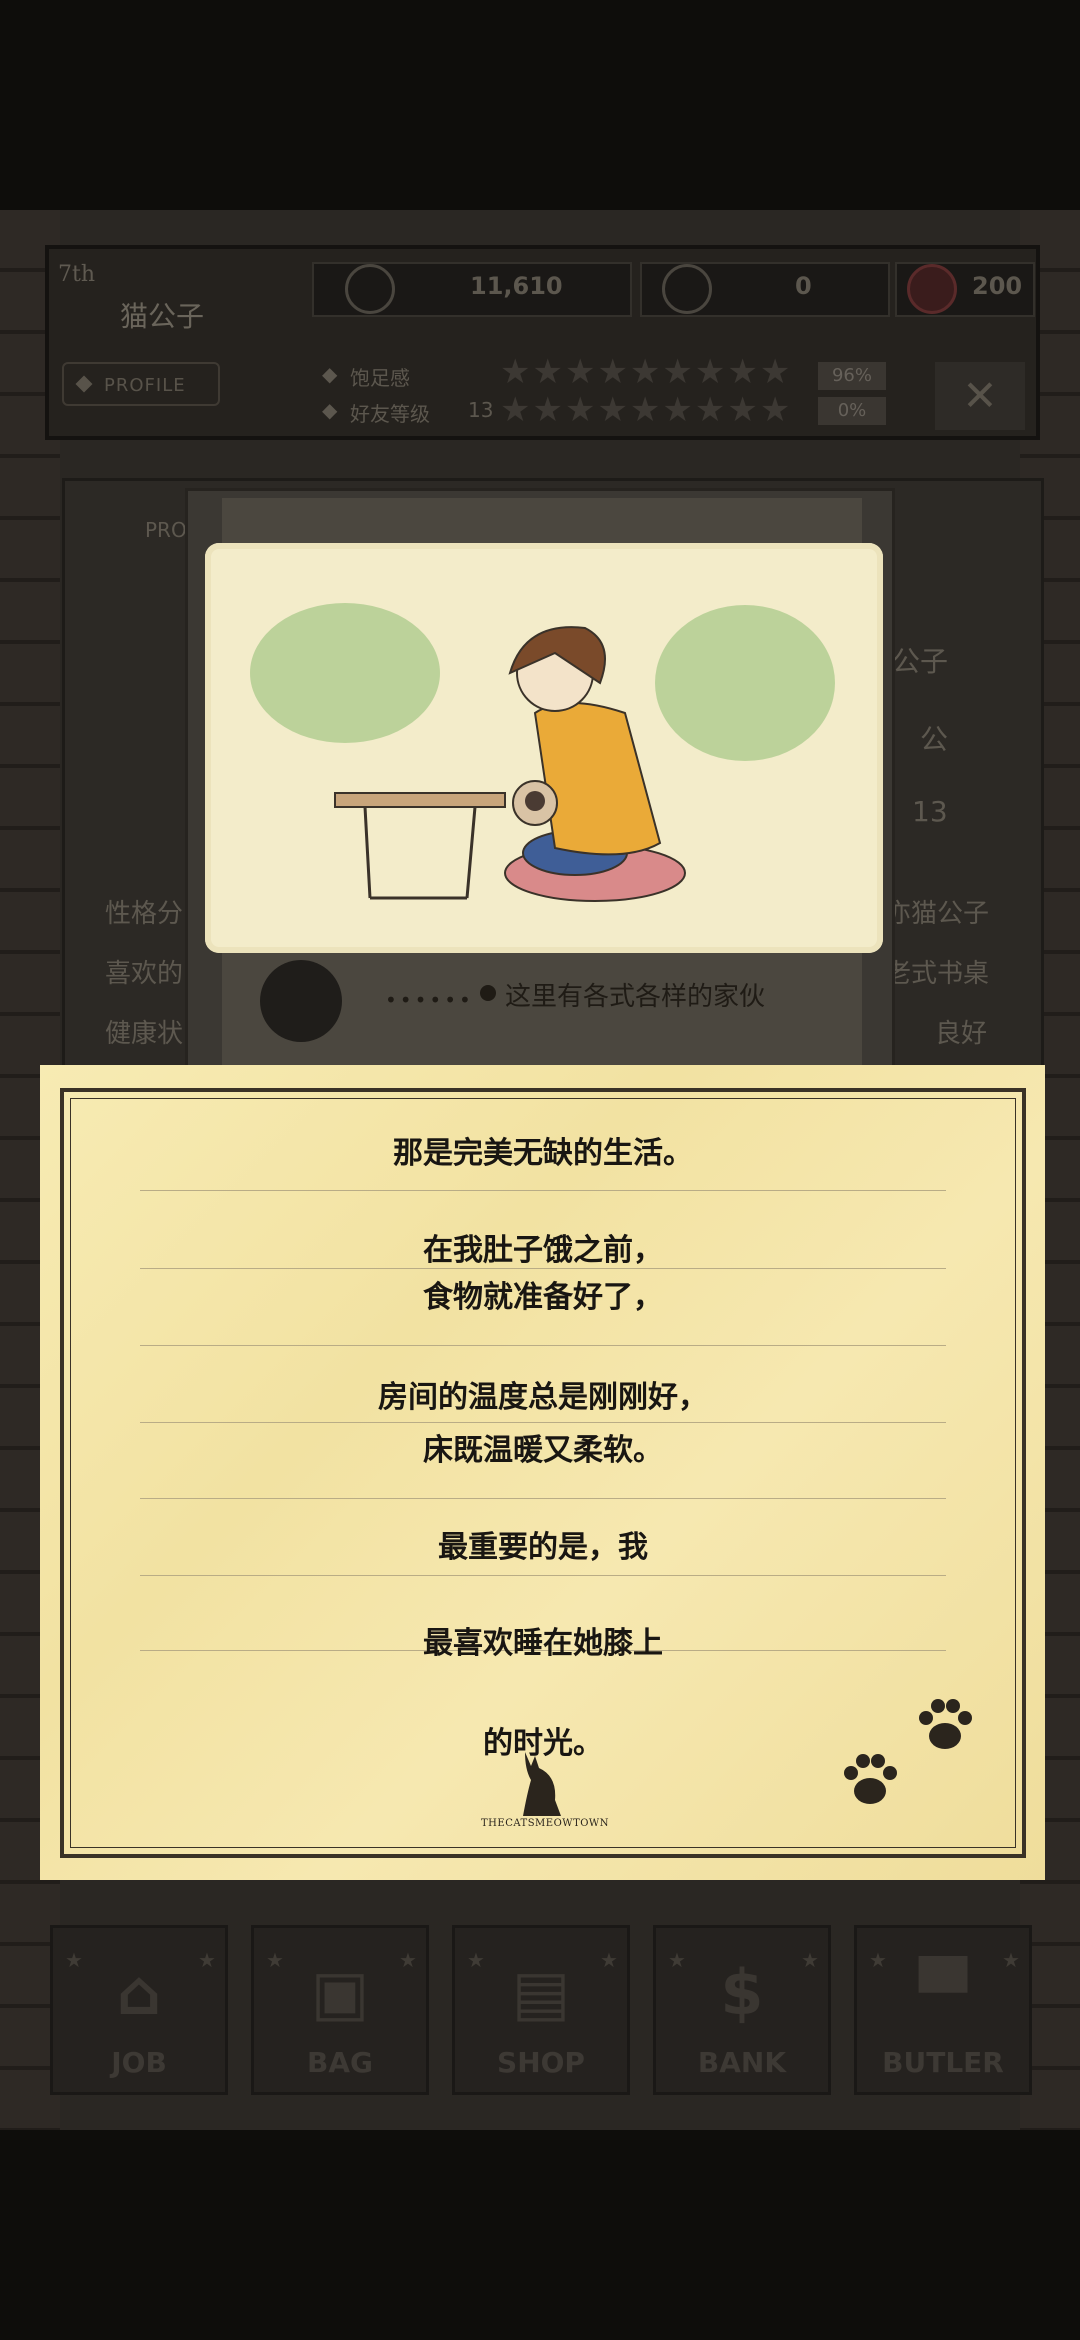 The height and width of the screenshot is (2340, 1080). I want to click on story-line: 最喜欢睡在她膝上, so click(543, 1643).